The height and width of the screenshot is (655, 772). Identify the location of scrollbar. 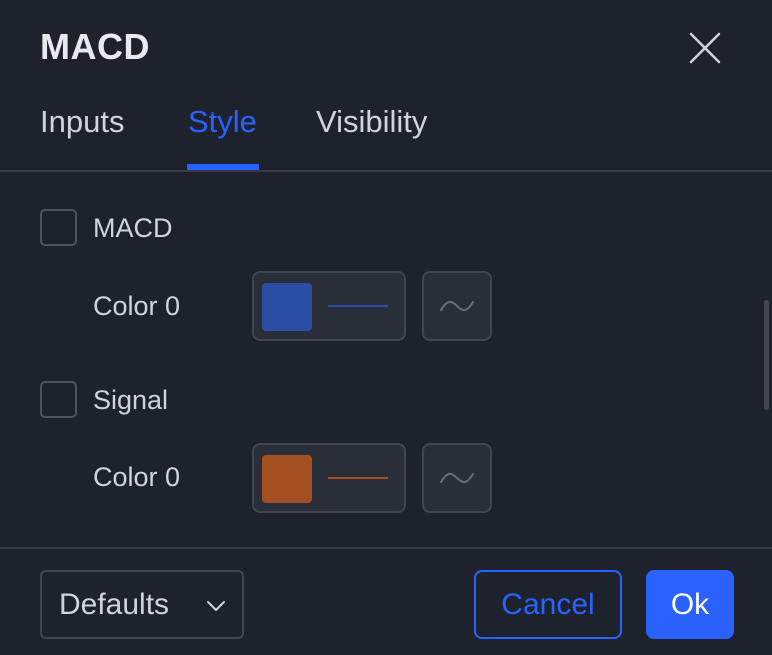
(766, 355).